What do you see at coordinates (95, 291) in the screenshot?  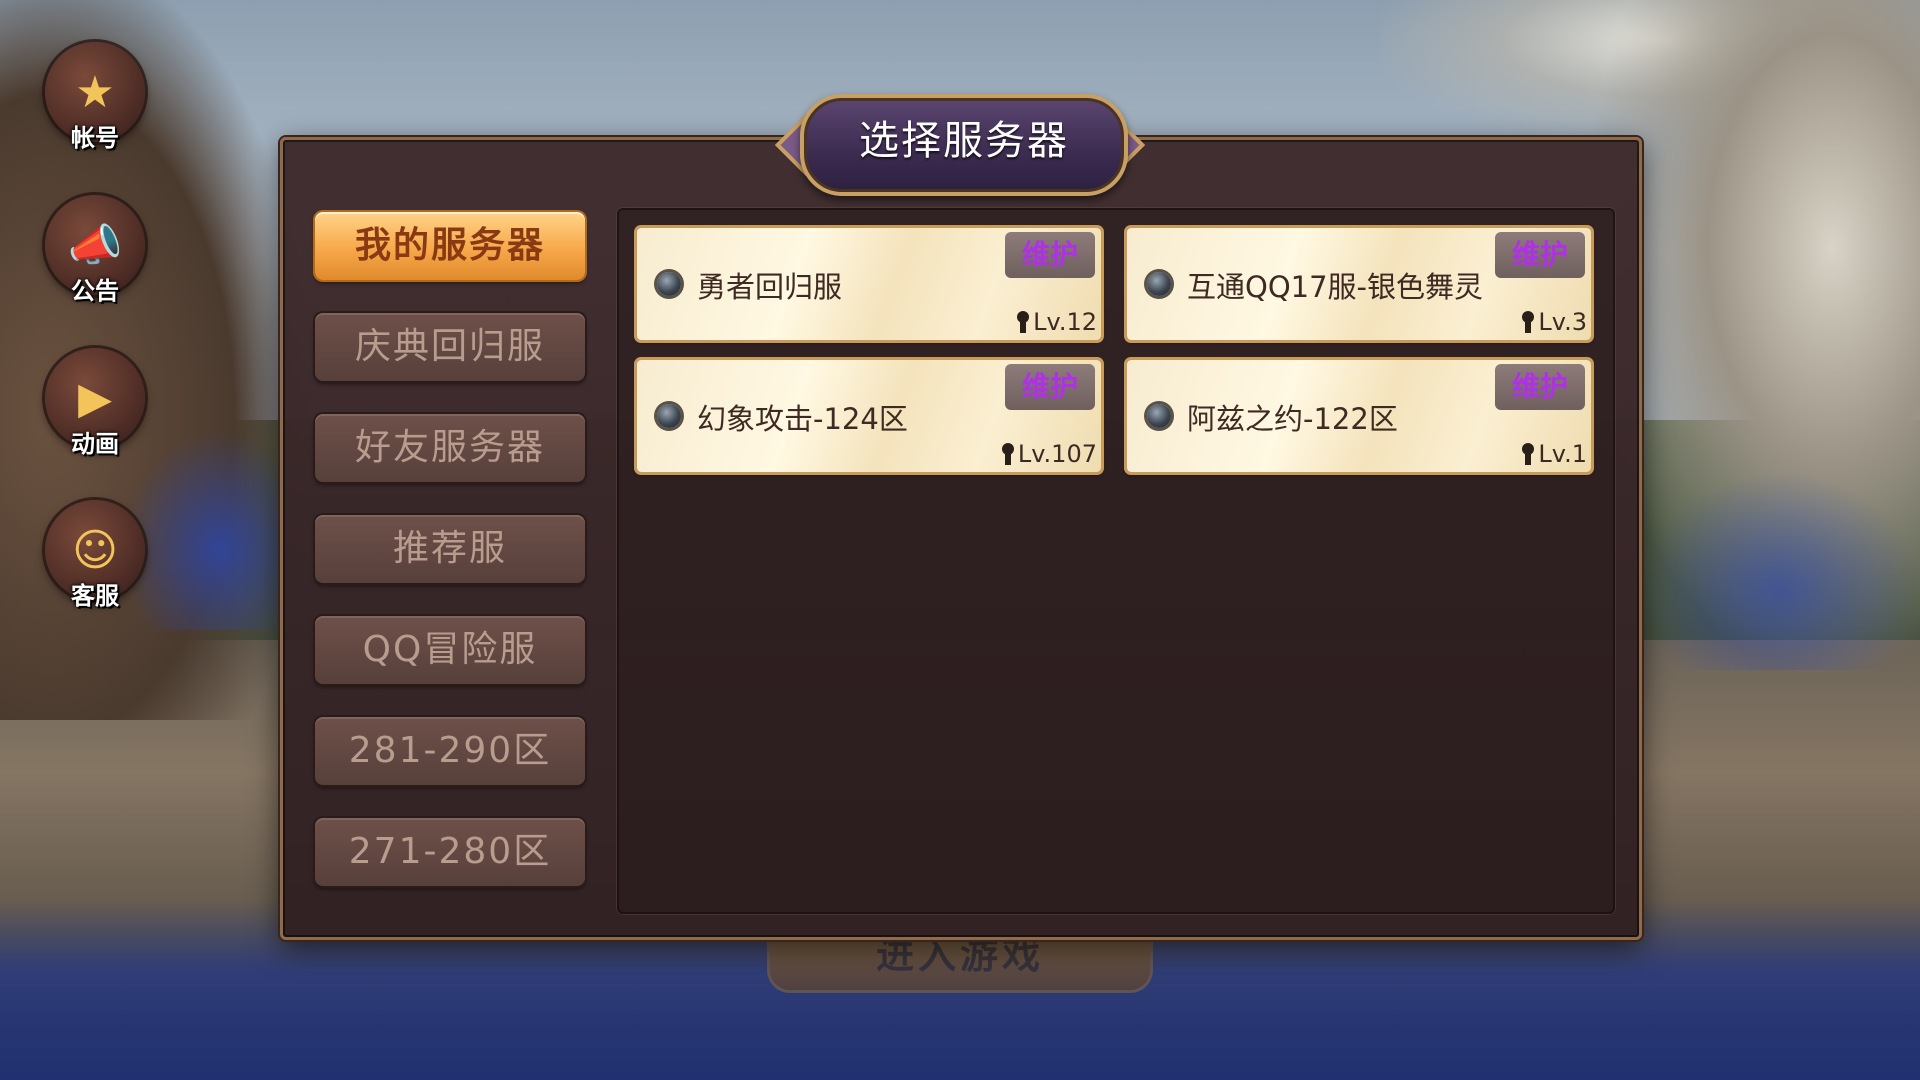 I see `side-menu-label: 公告` at bounding box center [95, 291].